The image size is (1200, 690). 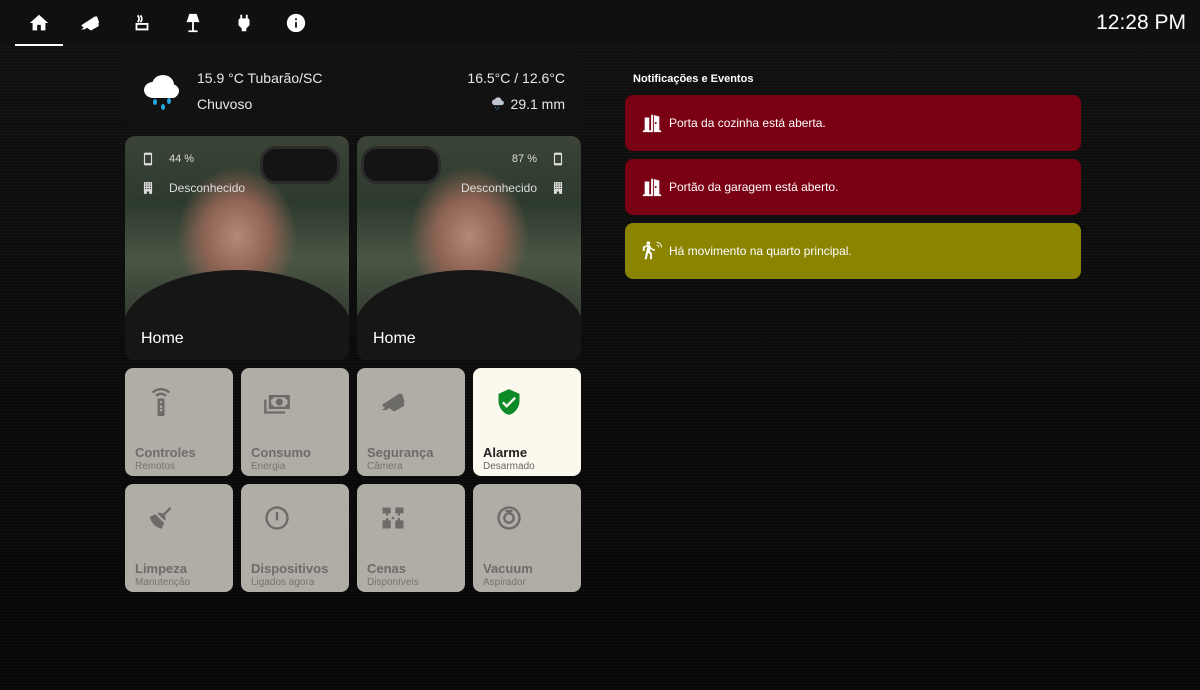 What do you see at coordinates (385, 466) in the screenshot?
I see `tile-subtitle: Câmera` at bounding box center [385, 466].